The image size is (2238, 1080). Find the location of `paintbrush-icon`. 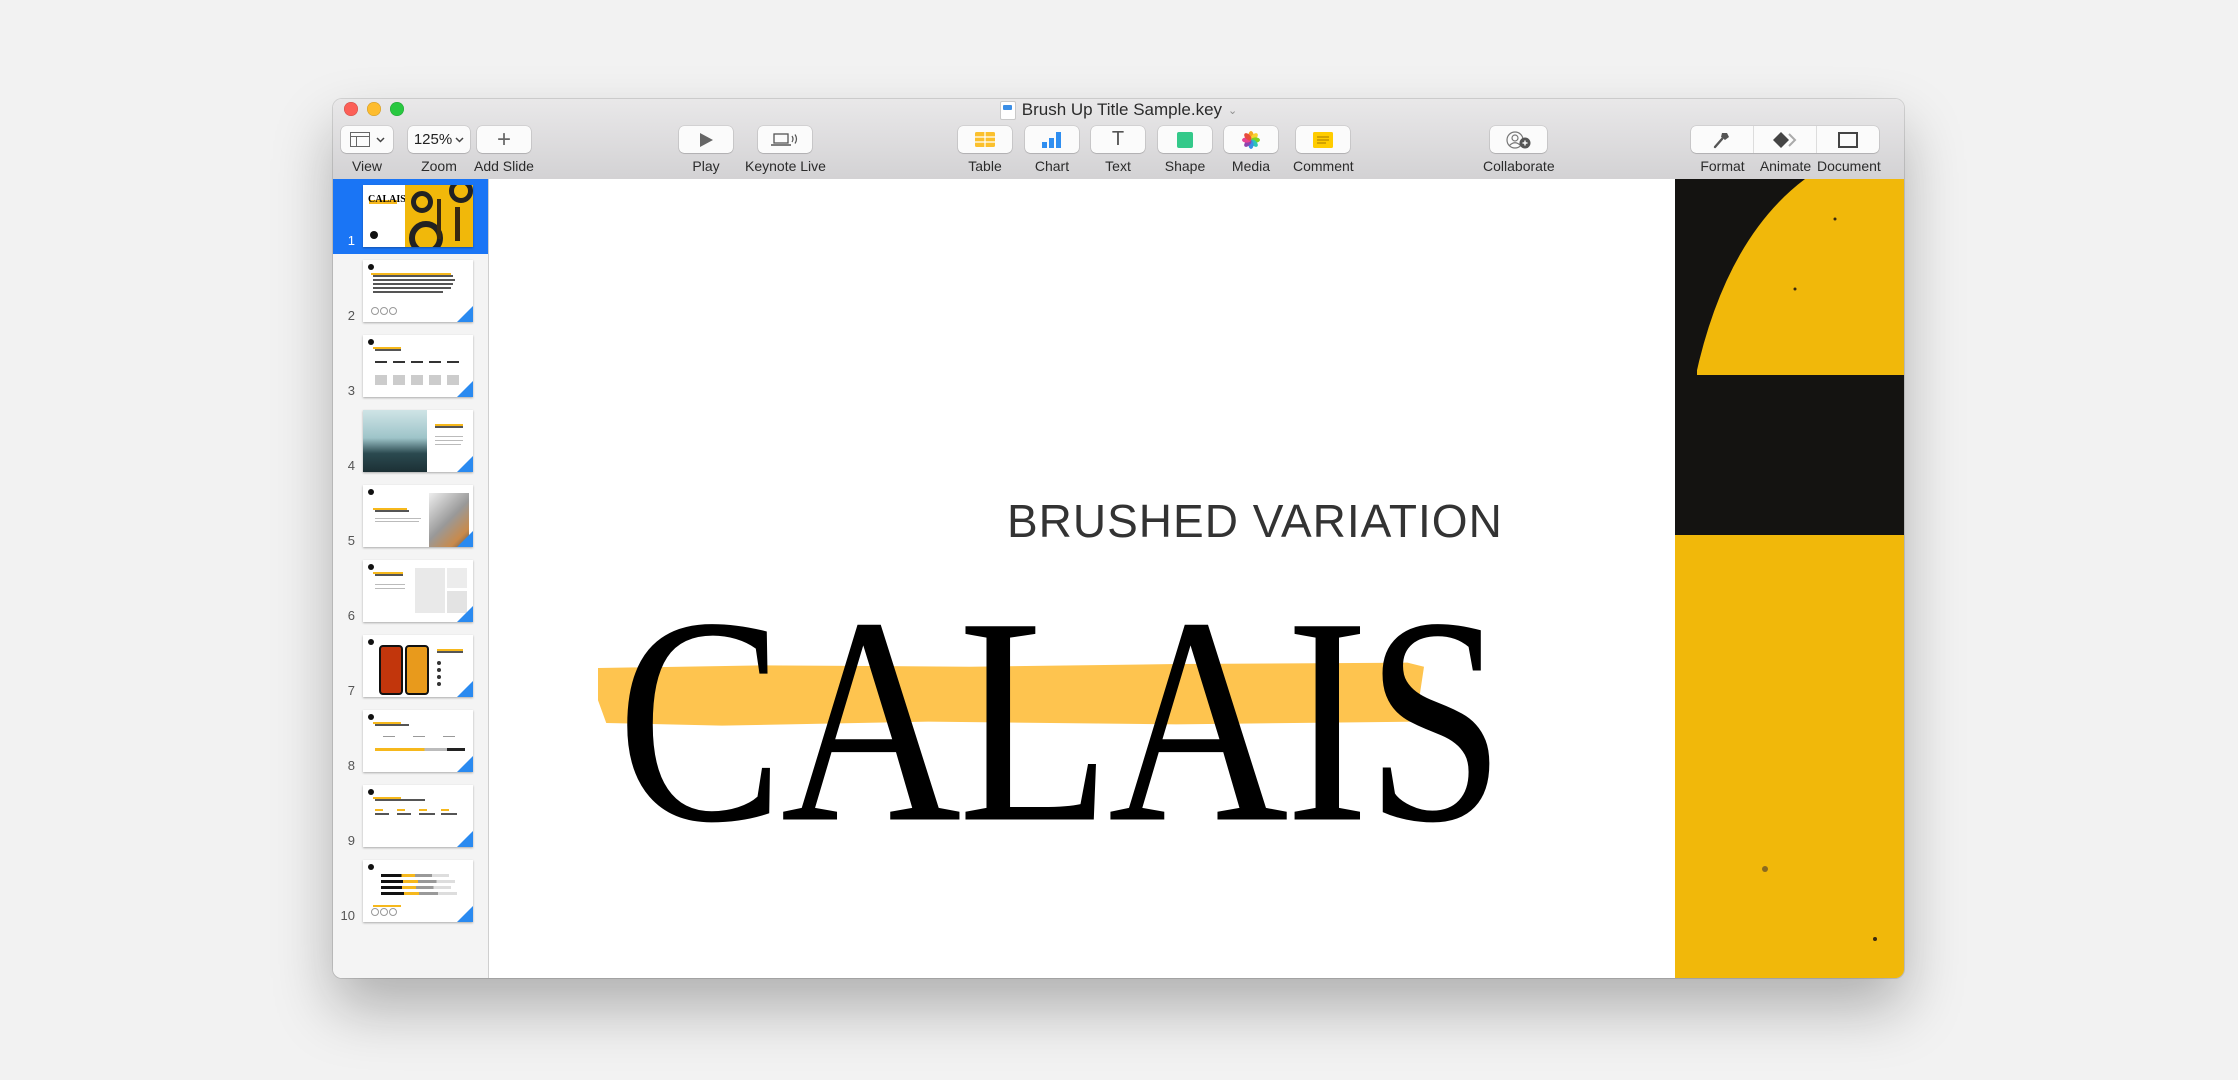

paintbrush-icon is located at coordinates (1721, 140).